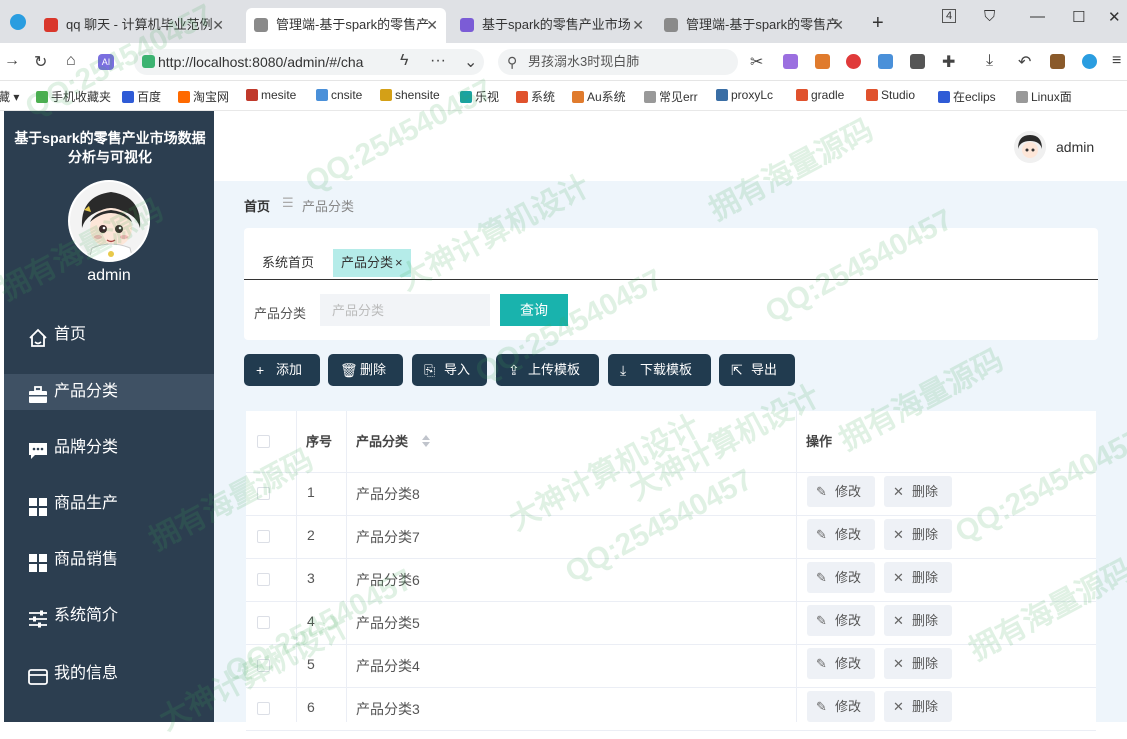  Describe the element at coordinates (989, 16) in the screenshot. I see `shirt-icon: ⛉` at that location.